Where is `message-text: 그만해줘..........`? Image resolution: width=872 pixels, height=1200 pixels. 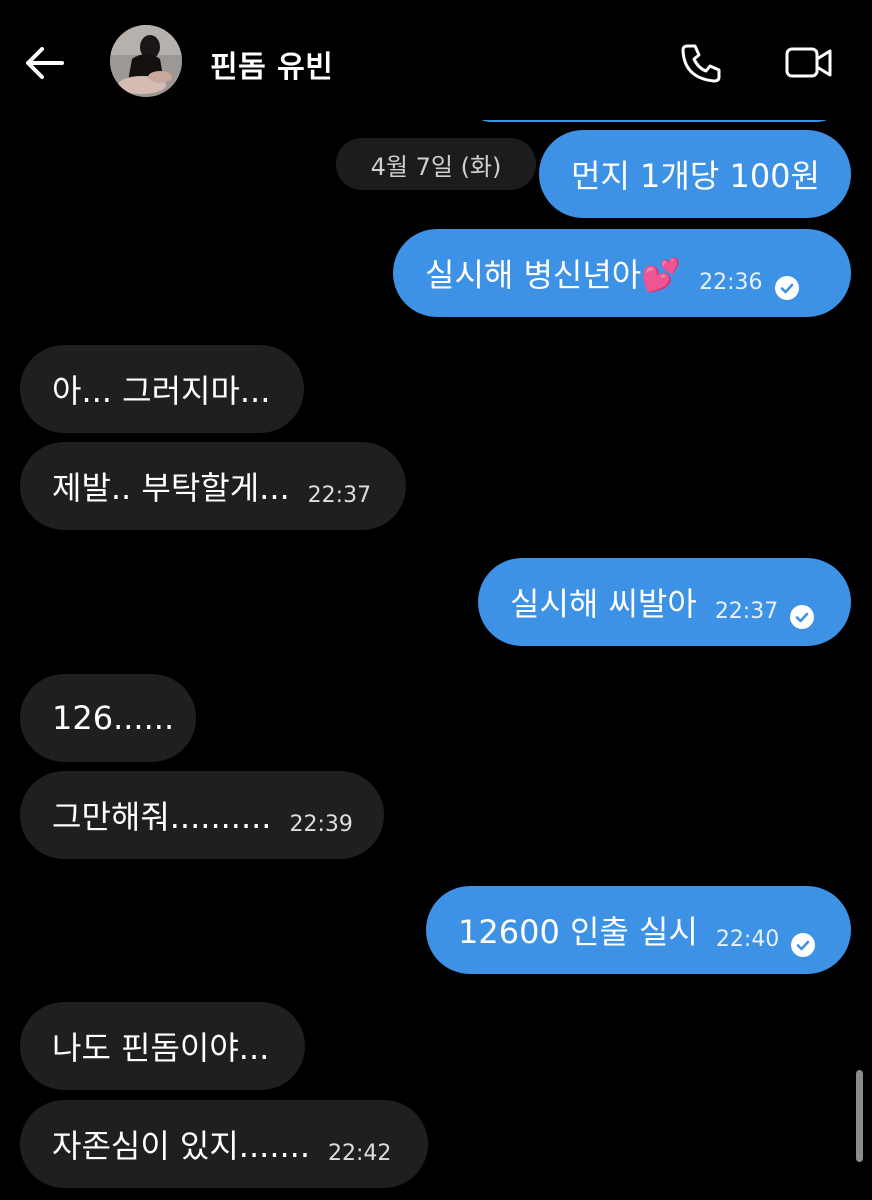
message-text: 그만해줘.......... is located at coordinates (162, 817).